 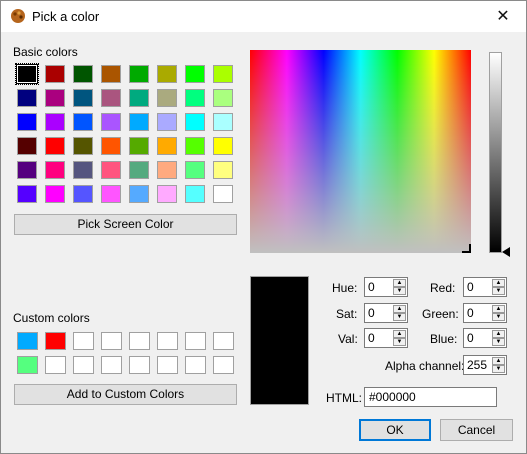 What do you see at coordinates (495, 152) in the screenshot?
I see `luminance-slider` at bounding box center [495, 152].